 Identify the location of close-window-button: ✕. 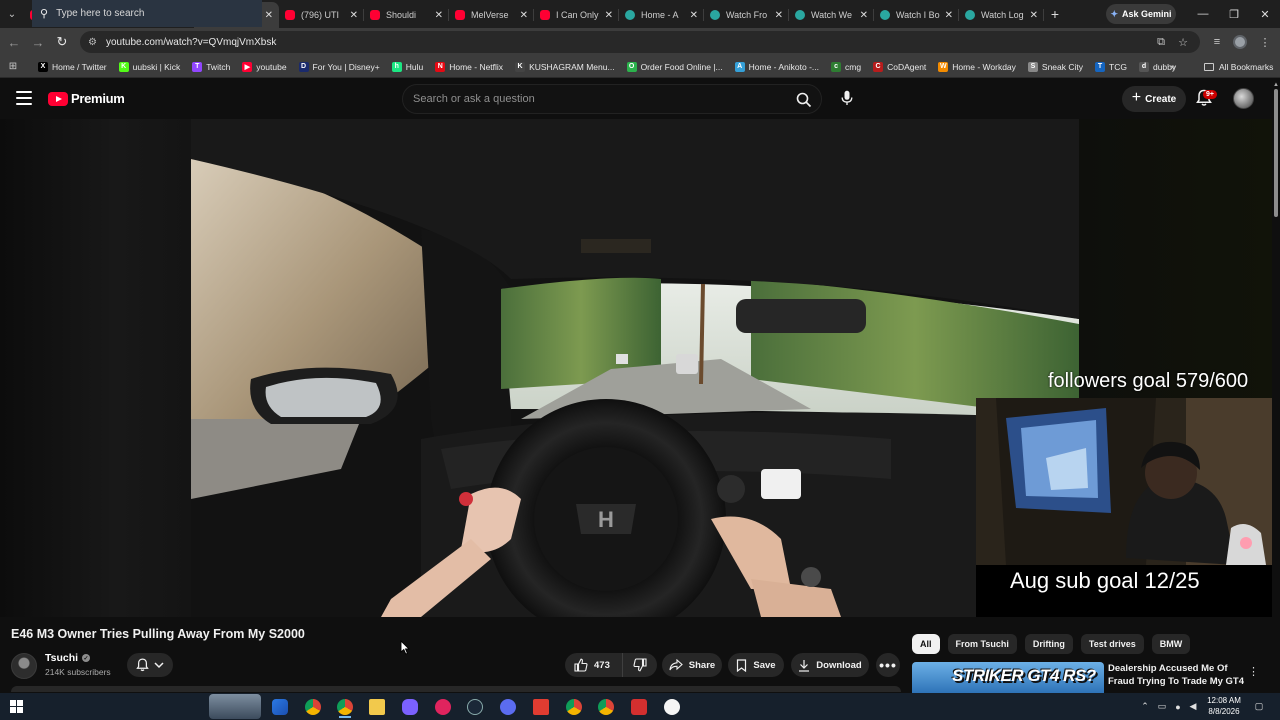
(1265, 14).